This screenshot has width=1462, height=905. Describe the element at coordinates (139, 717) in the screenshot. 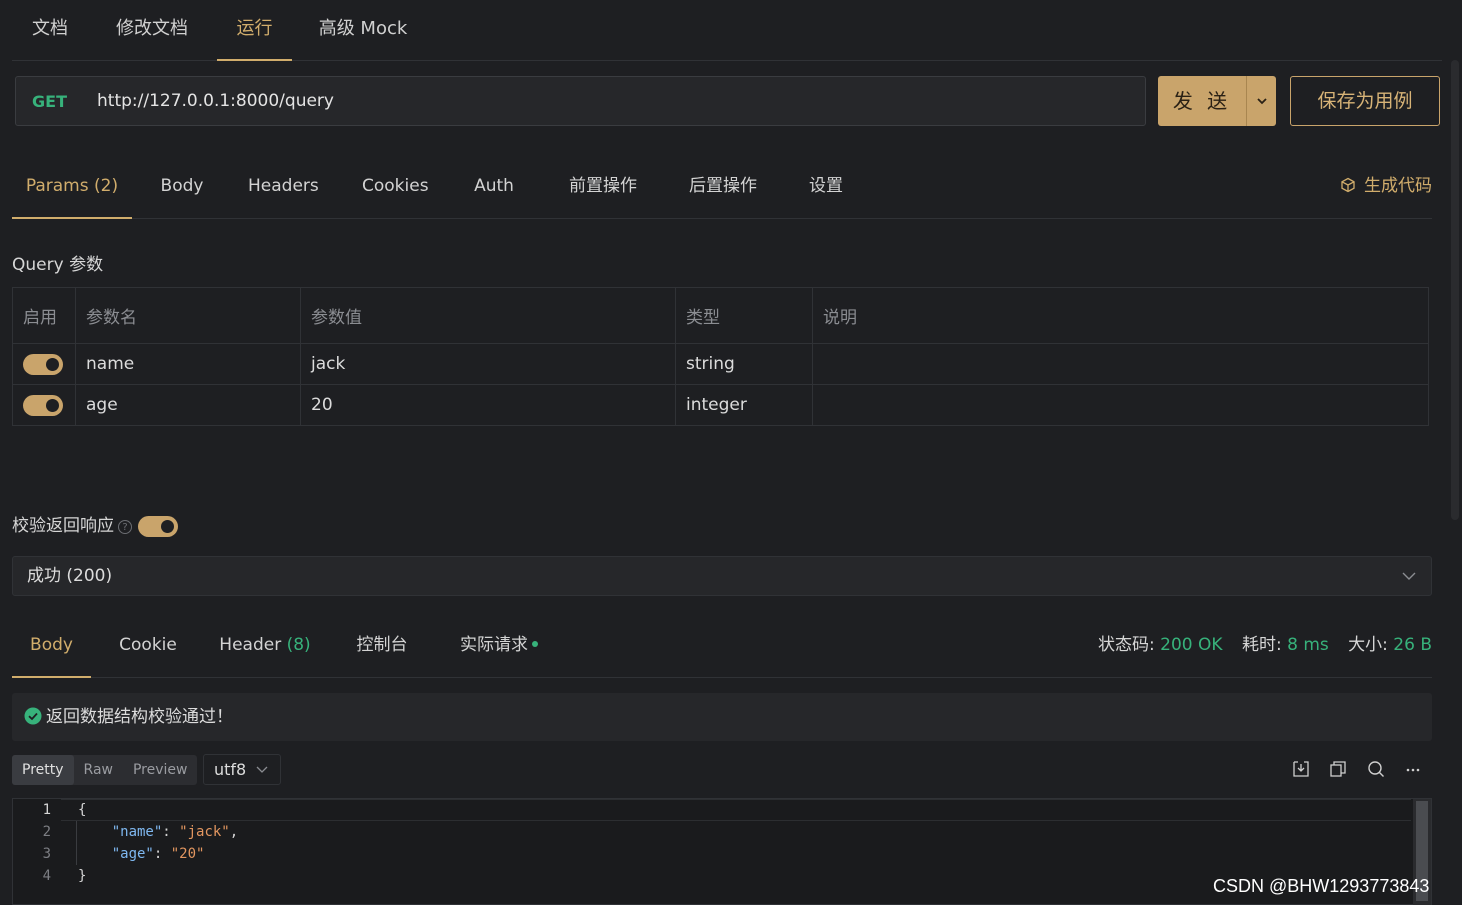

I see `success-message: 返回数据结构校验通过！` at that location.